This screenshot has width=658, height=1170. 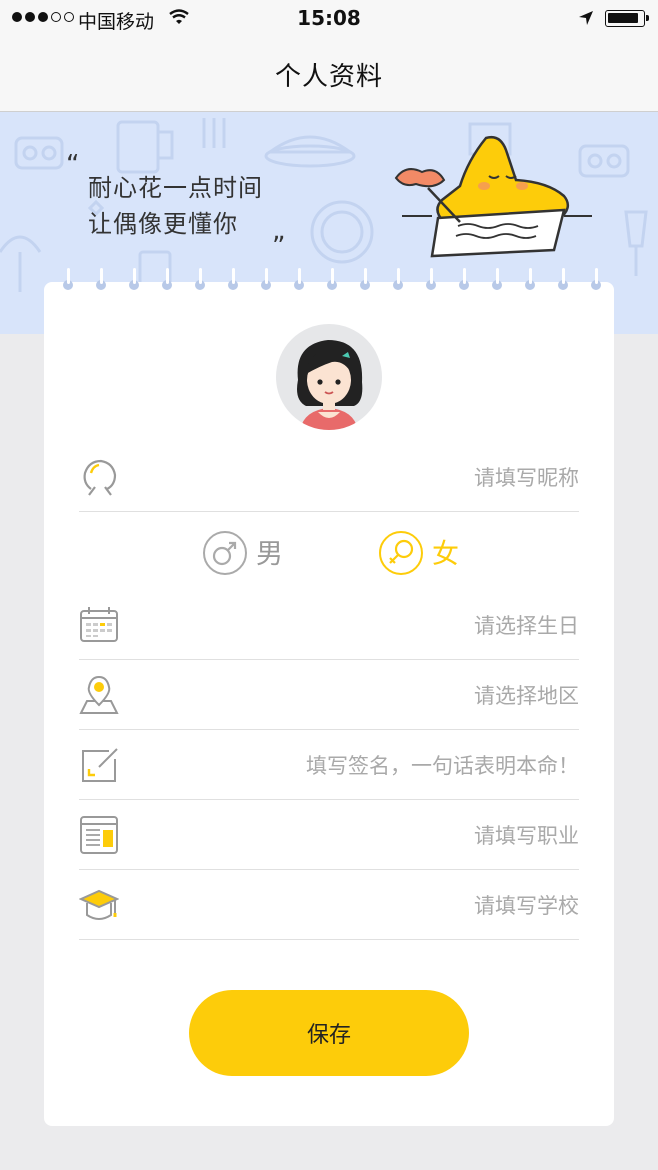 I want to click on gender-female-option: 女, so click(x=428, y=554).